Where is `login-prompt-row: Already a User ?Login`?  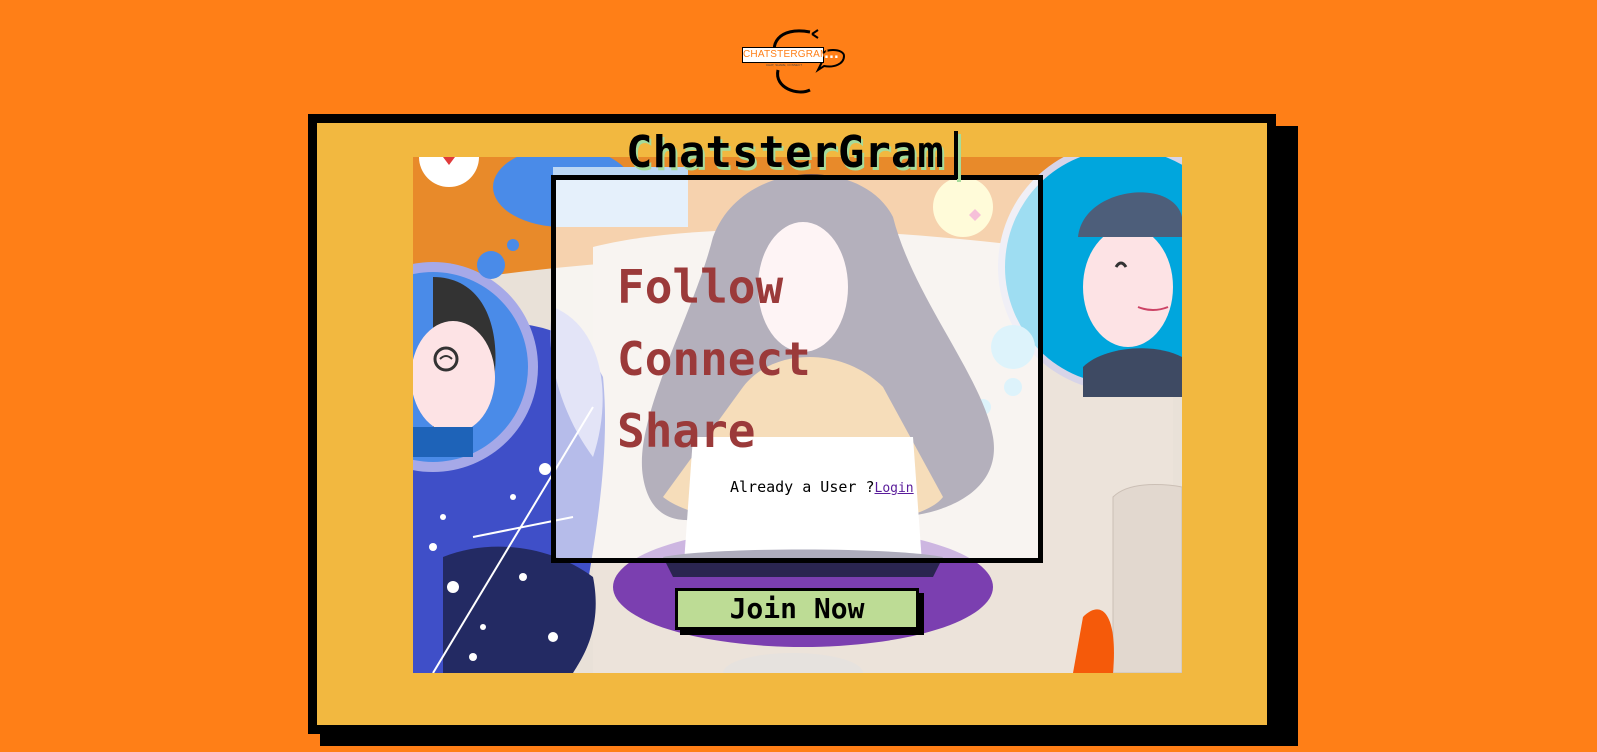 login-prompt-row: Already a User ?Login is located at coordinates (822, 487).